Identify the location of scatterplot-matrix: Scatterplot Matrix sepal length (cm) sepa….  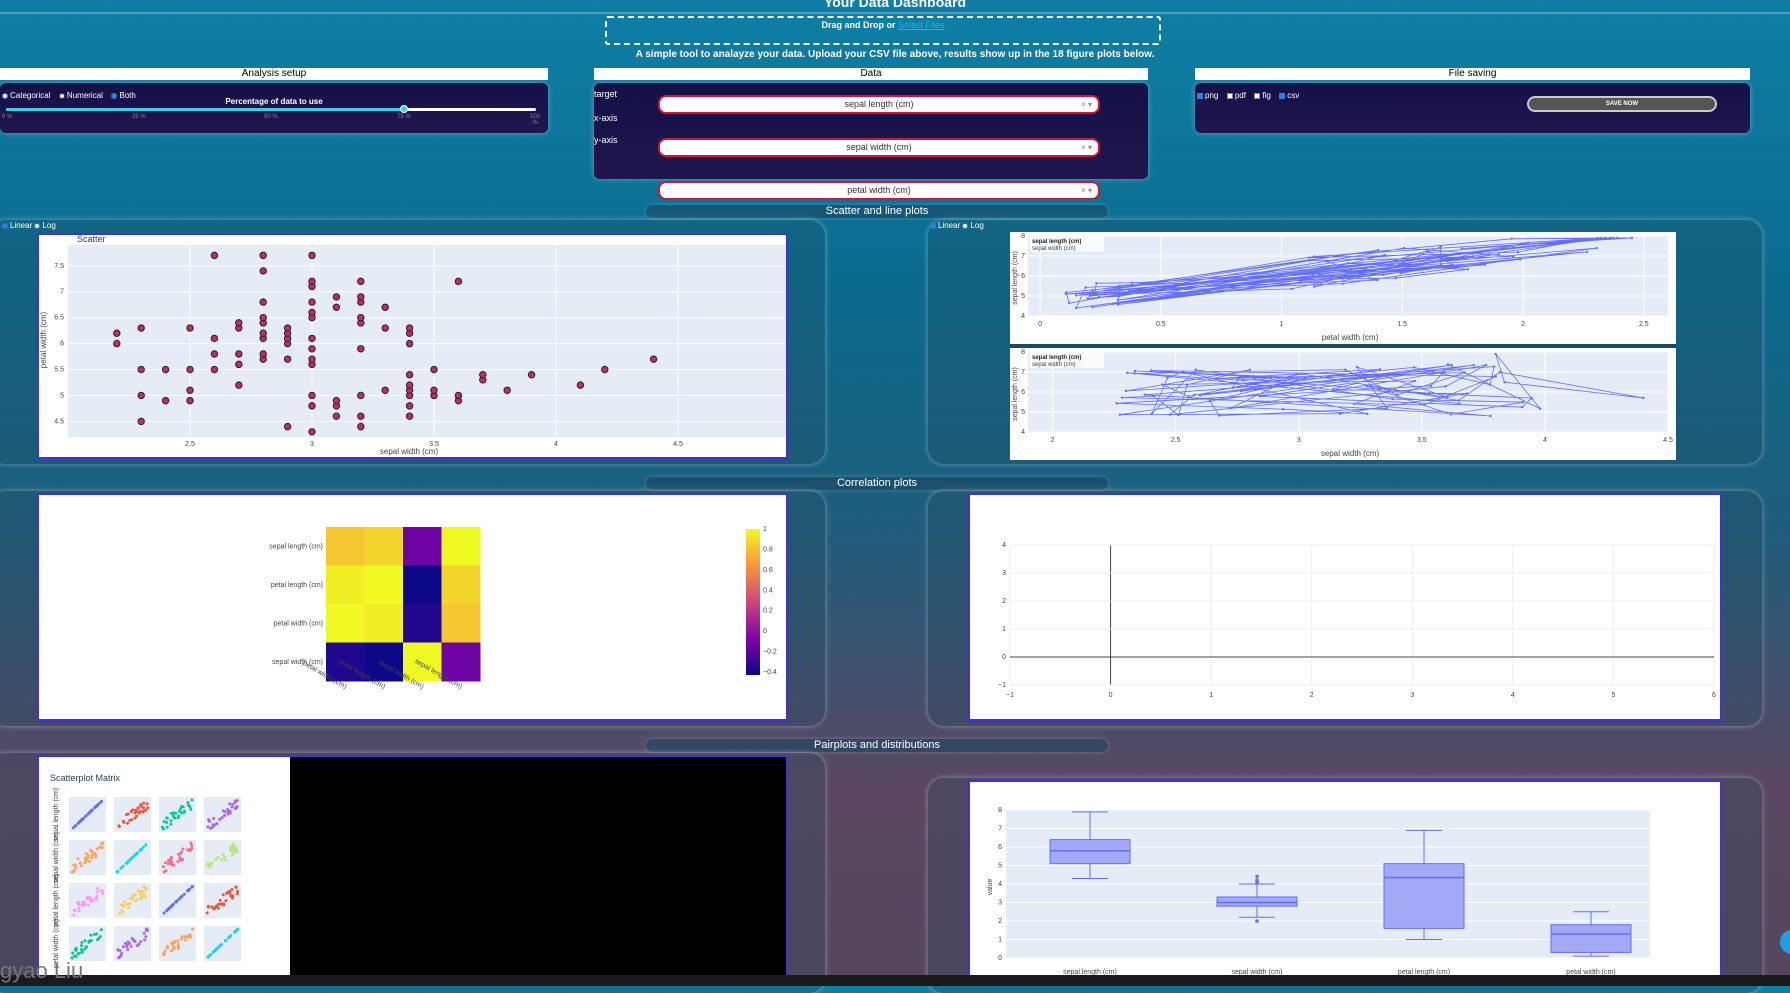
(412, 866).